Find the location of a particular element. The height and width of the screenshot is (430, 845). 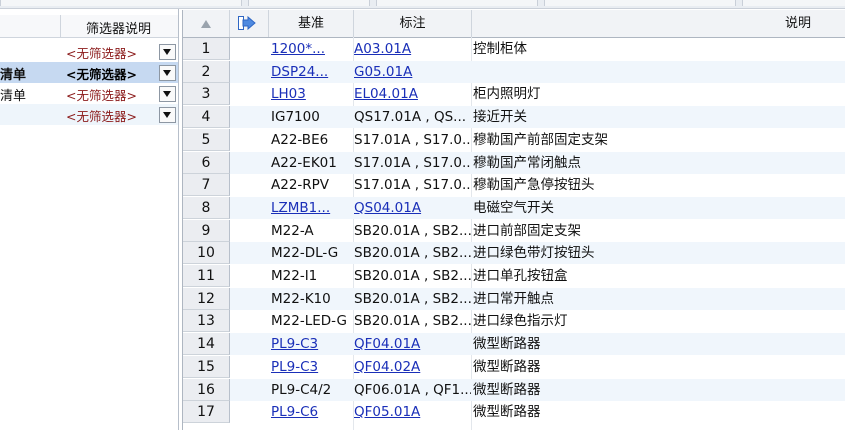

top-toolbar-strip is located at coordinates (422, 4).